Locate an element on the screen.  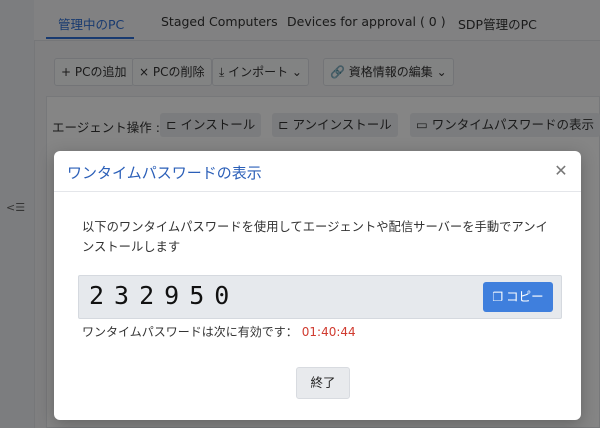
close-dialog-button: 終了 is located at coordinates (323, 383).